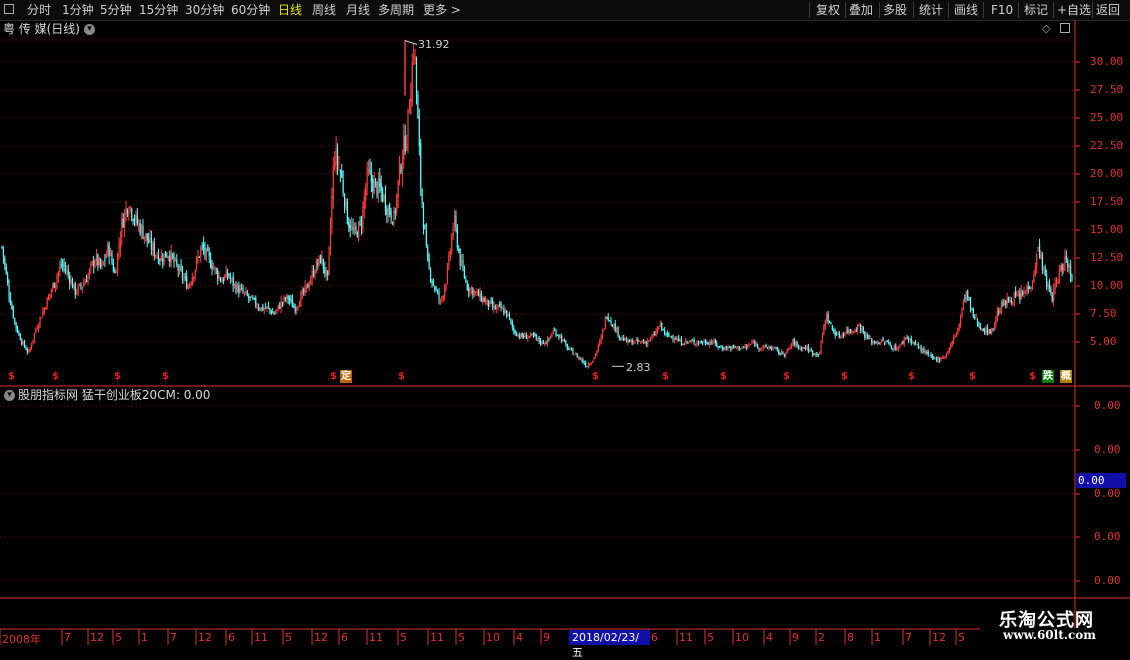  I want to click on draw-line-button: 画线, so click(966, 10).